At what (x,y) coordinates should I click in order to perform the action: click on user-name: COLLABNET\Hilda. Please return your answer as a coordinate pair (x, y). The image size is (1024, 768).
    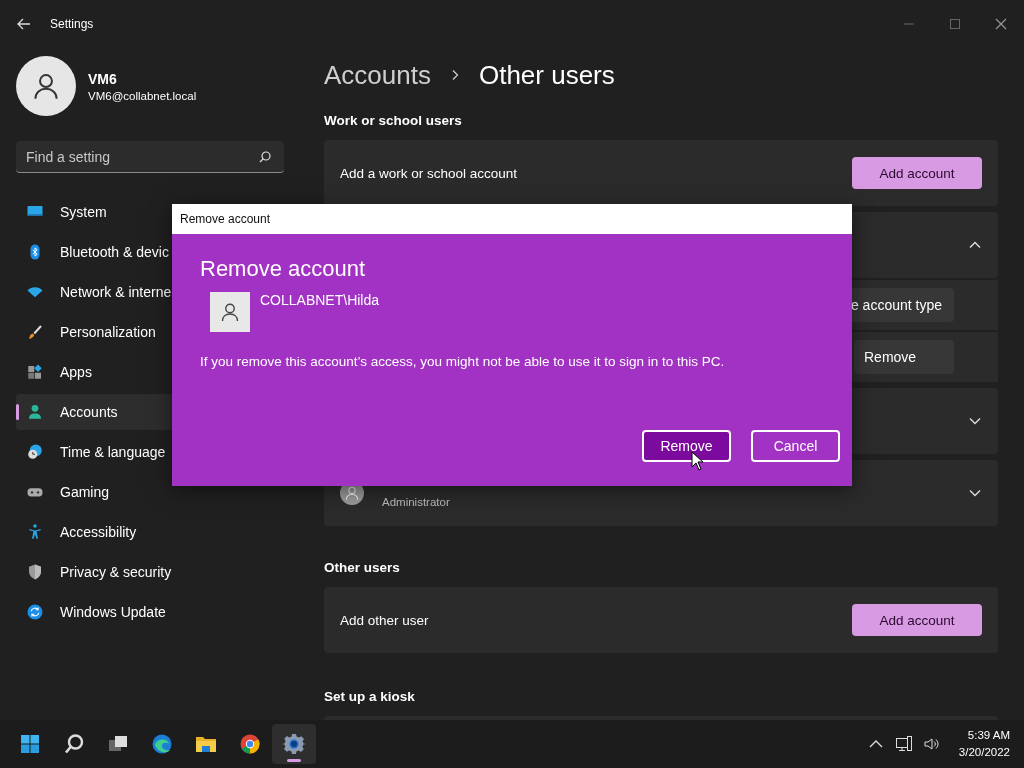
    Looking at the image, I should click on (320, 301).